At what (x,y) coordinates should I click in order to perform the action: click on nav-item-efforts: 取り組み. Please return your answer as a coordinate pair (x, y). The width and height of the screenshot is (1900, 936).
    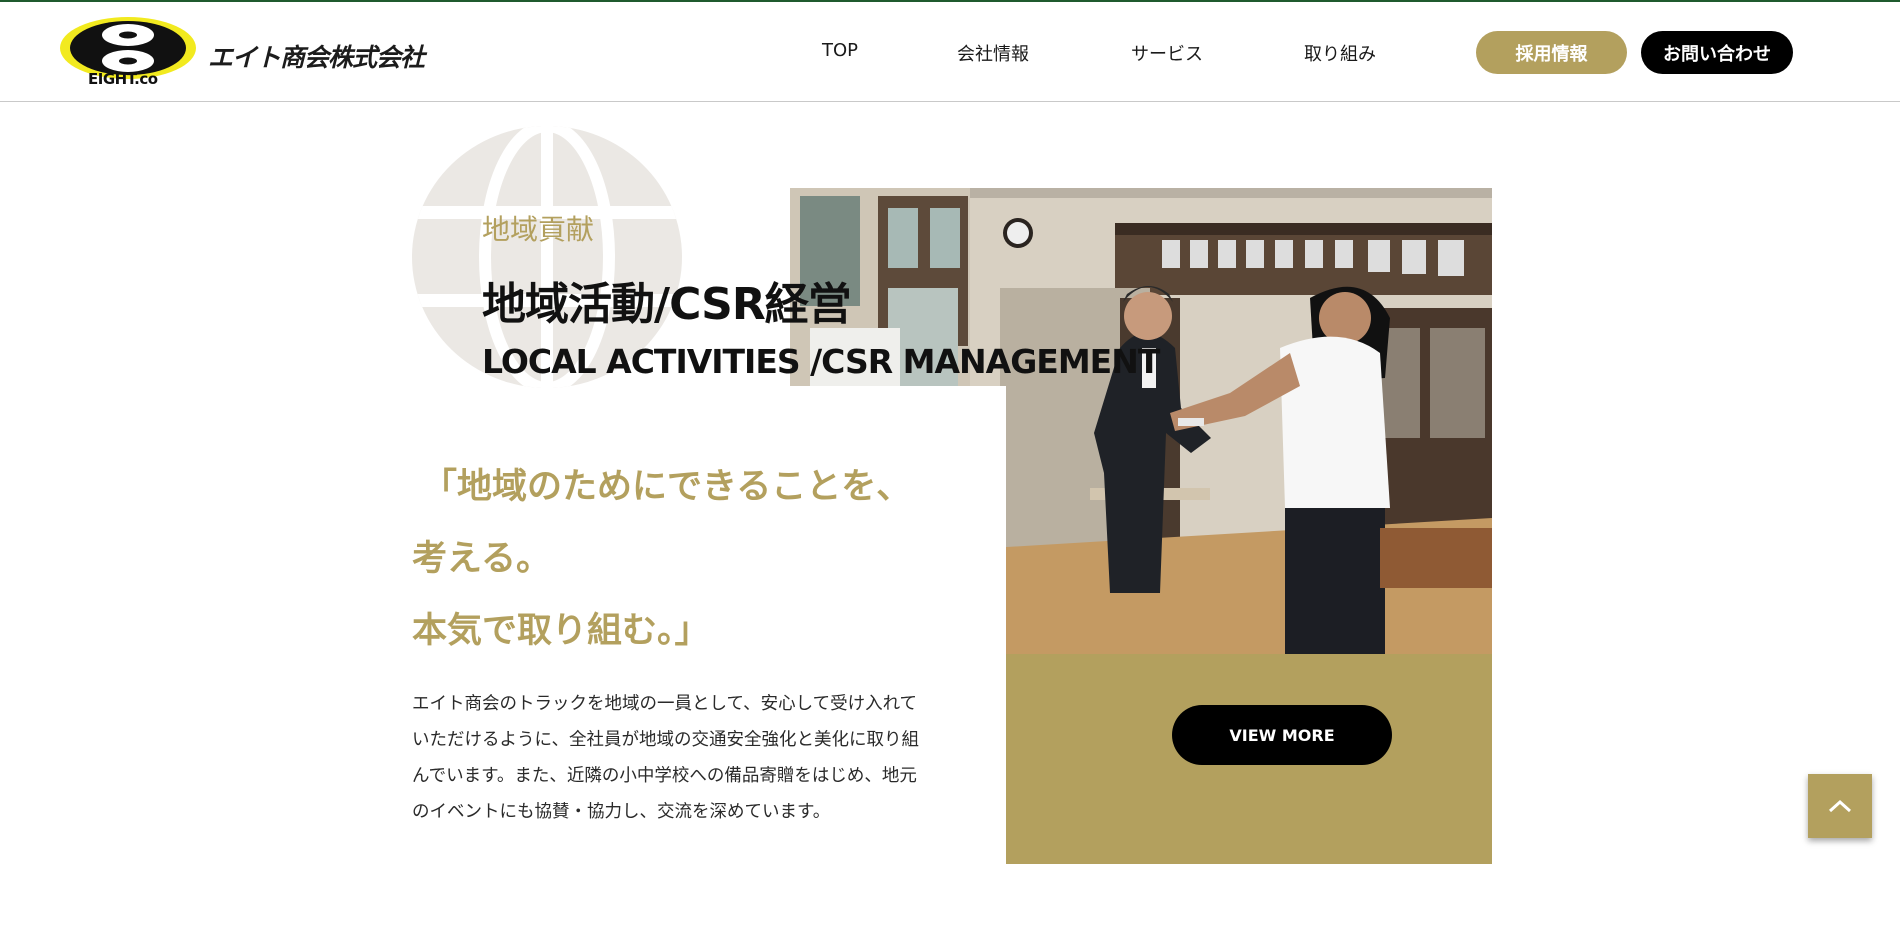
    Looking at the image, I should click on (1340, 53).